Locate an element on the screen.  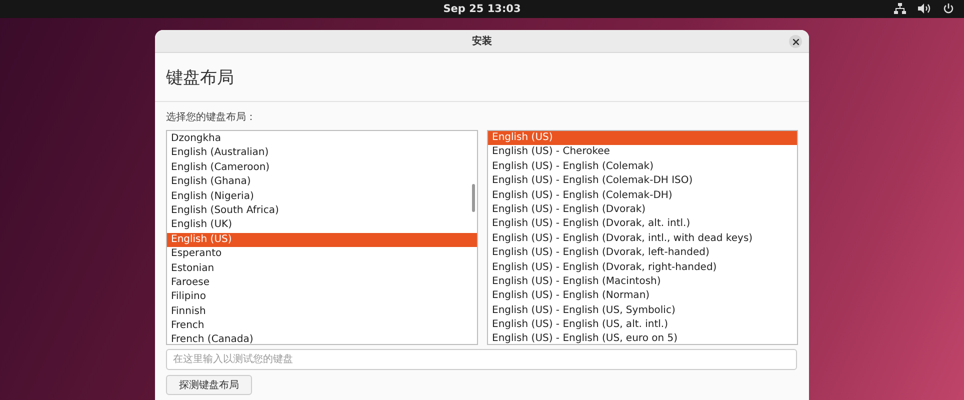
list-item: English (UK) is located at coordinates (322, 225).